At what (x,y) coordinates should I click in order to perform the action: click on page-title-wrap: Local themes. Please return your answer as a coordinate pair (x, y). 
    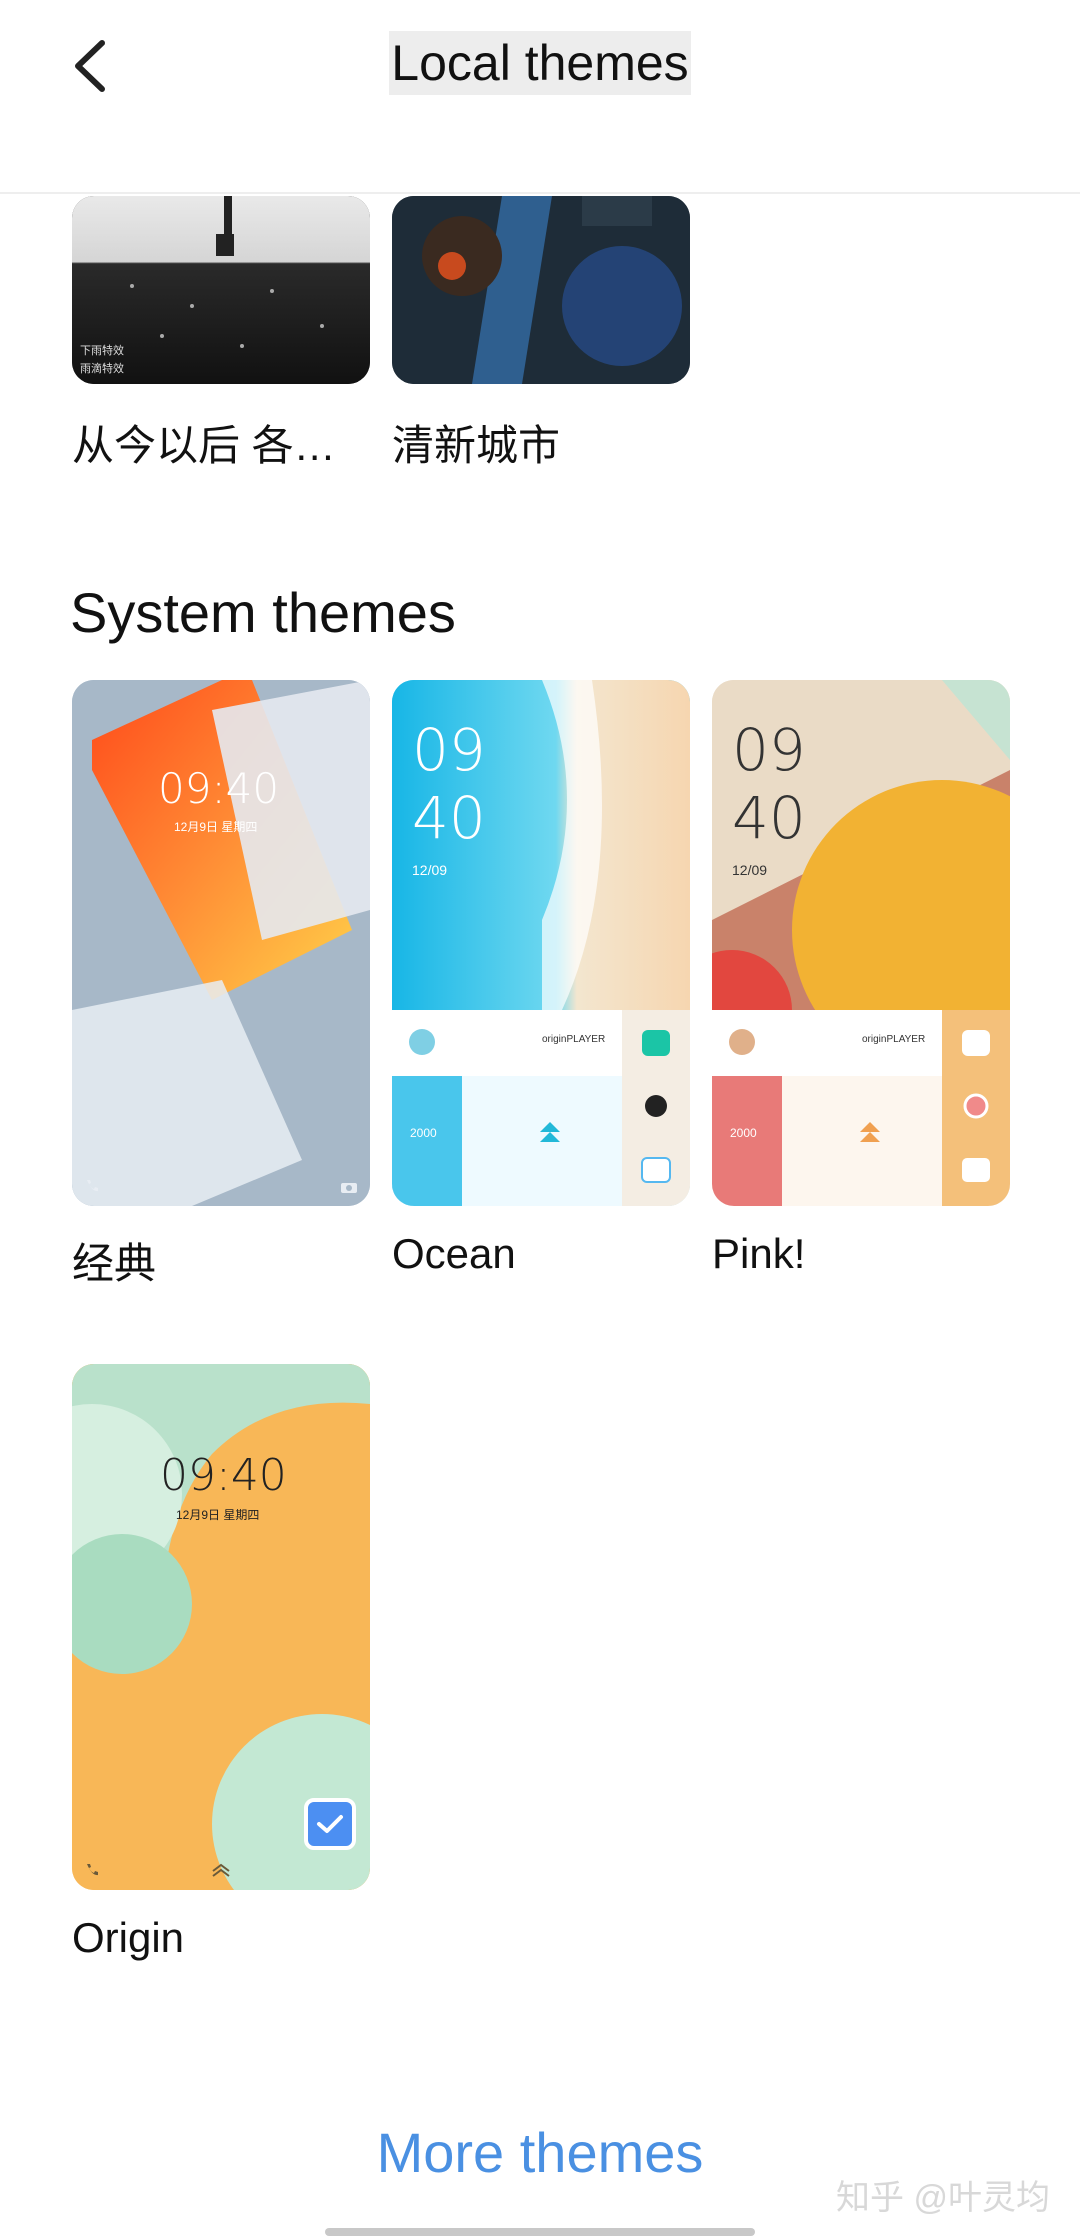
    Looking at the image, I should click on (540, 63).